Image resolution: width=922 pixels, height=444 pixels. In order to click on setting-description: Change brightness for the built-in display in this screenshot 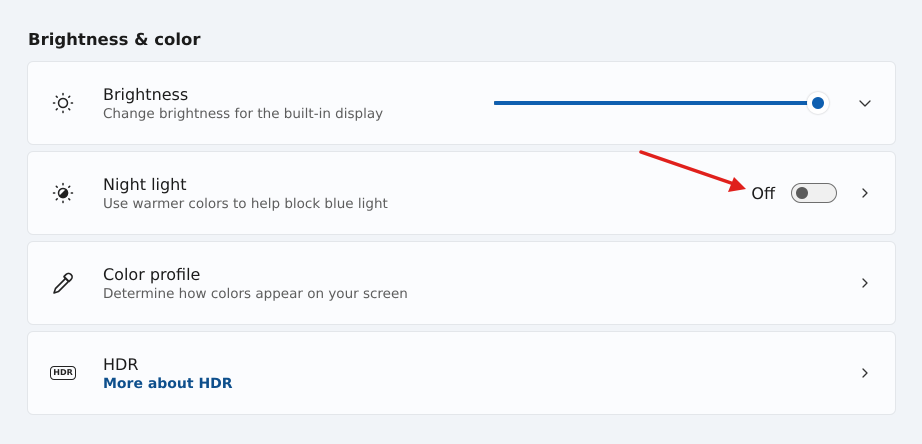, I will do `click(243, 114)`.